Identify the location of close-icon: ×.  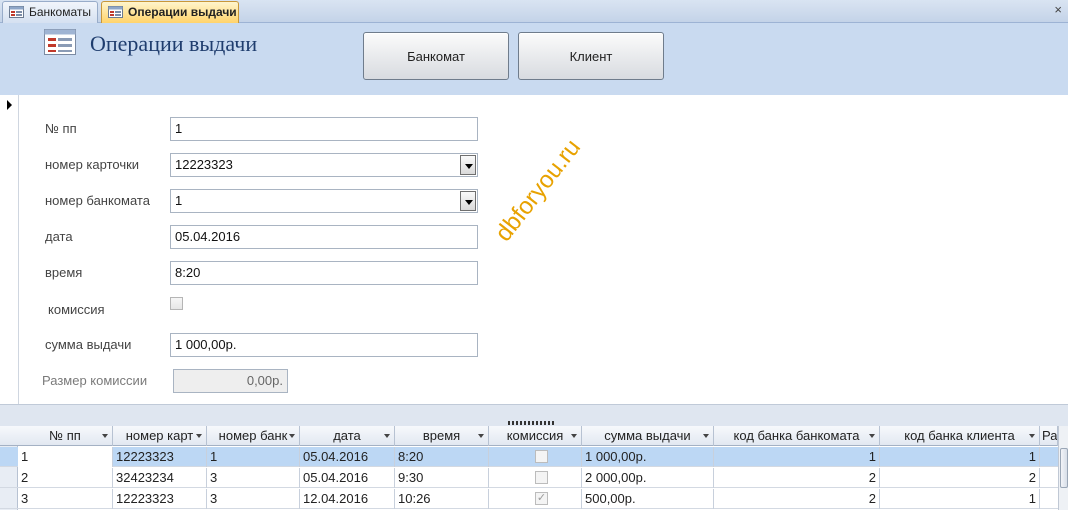
(1058, 9).